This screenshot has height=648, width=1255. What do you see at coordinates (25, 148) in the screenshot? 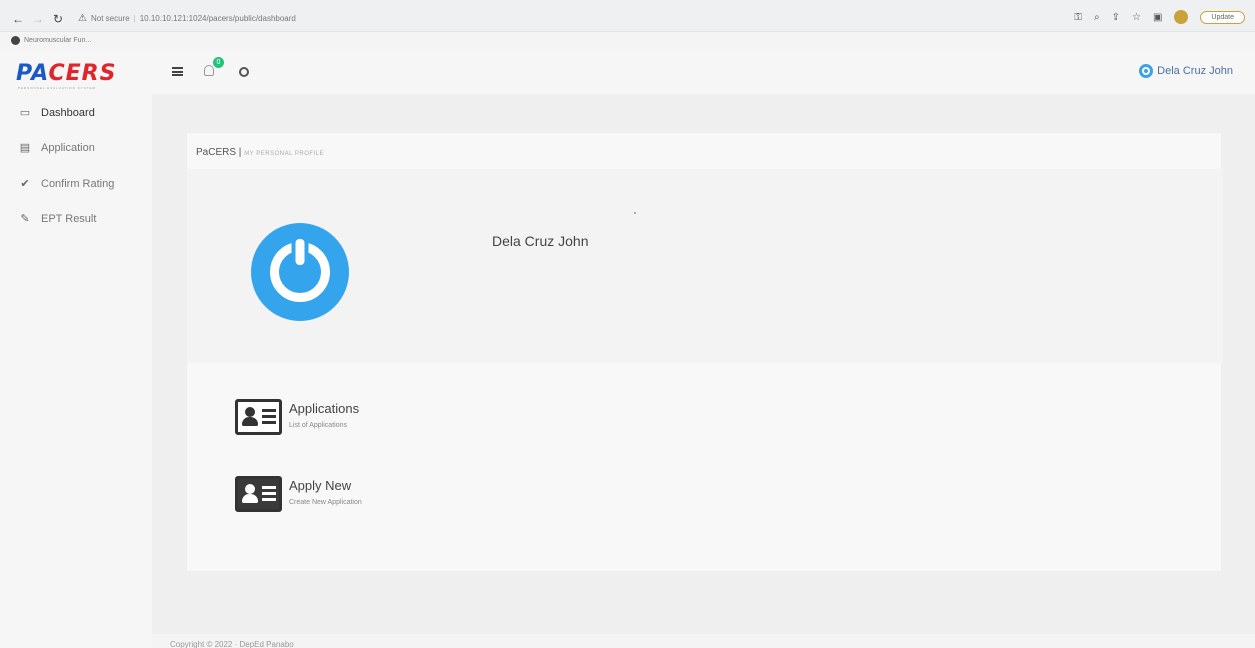
I see `id-card-icon: ▤` at bounding box center [25, 148].